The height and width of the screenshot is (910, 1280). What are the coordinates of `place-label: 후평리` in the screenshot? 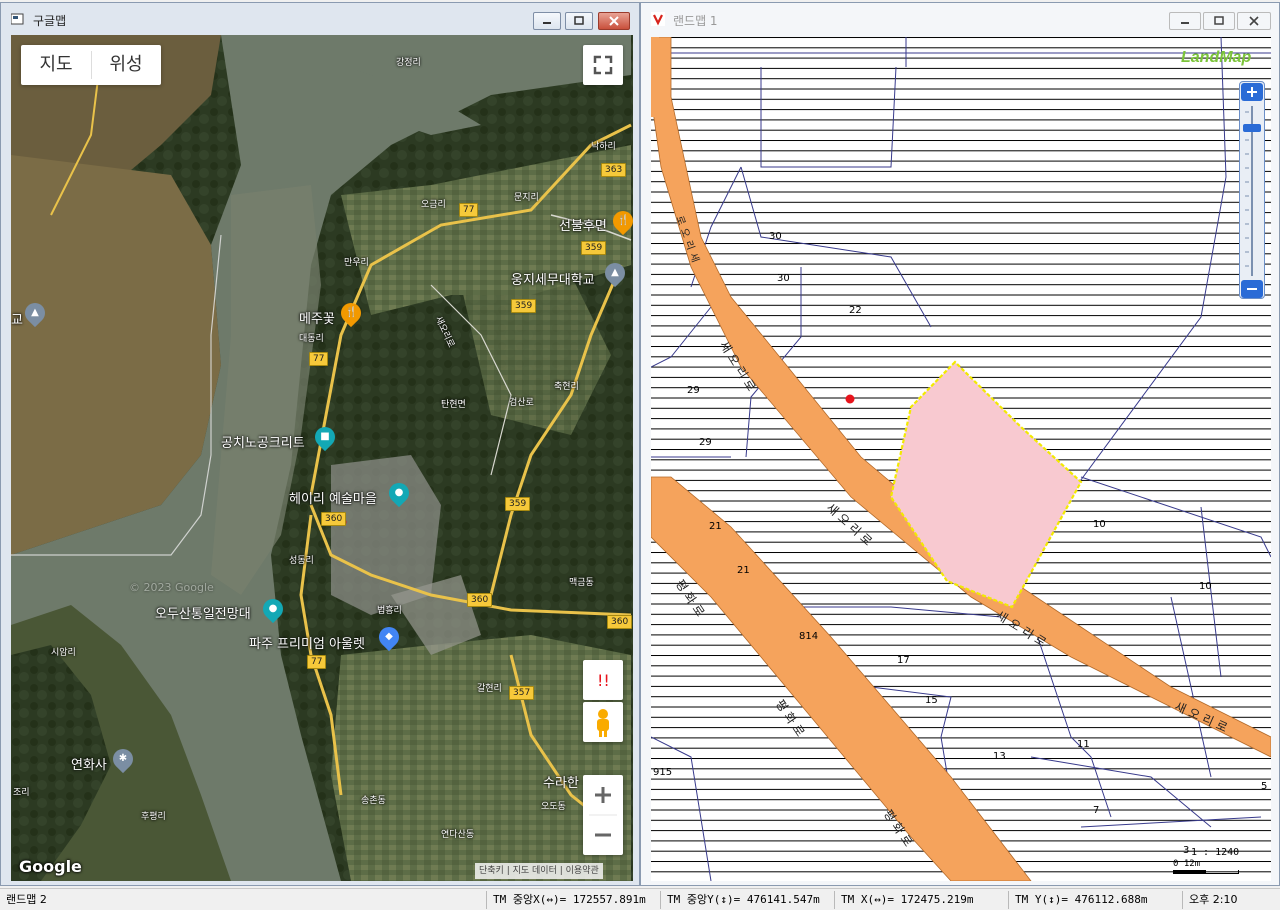 It's located at (153, 817).